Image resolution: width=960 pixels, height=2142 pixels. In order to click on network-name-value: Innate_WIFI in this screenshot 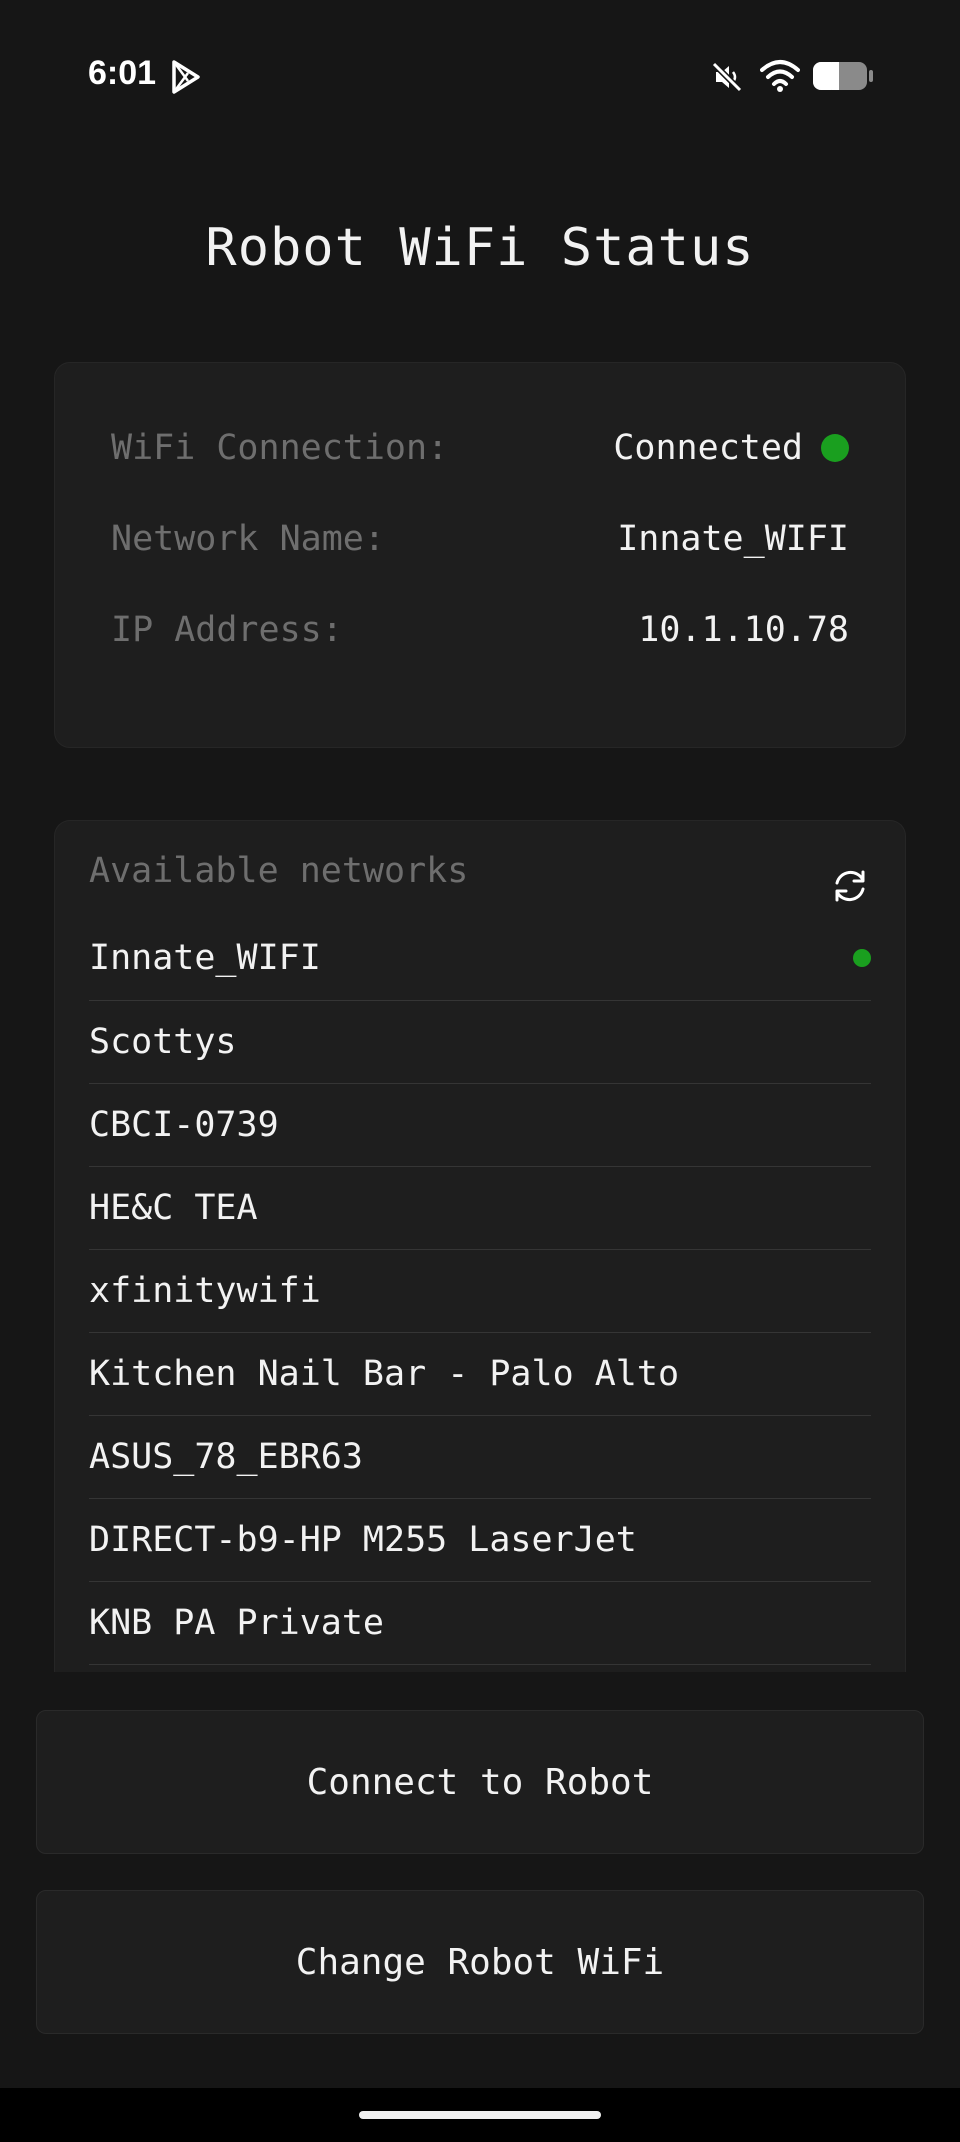, I will do `click(733, 539)`.